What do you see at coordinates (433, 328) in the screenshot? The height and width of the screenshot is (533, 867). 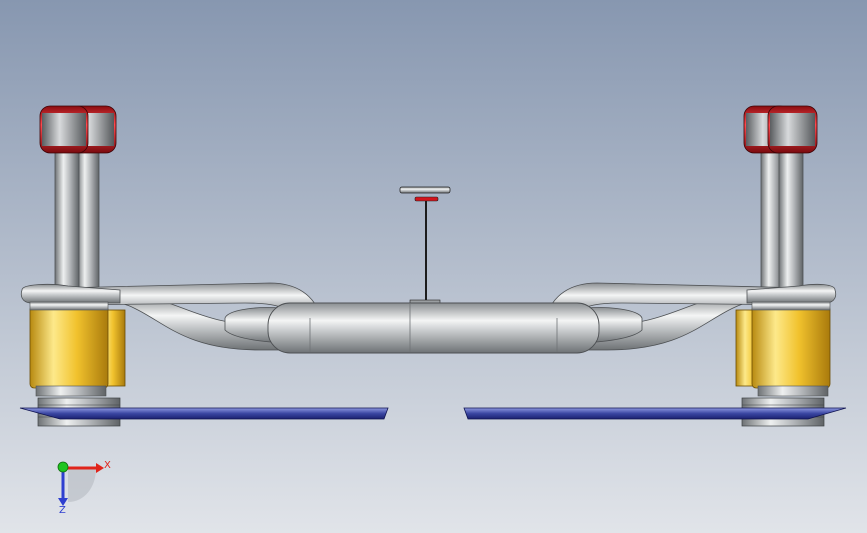 I see `central-tube` at bounding box center [433, 328].